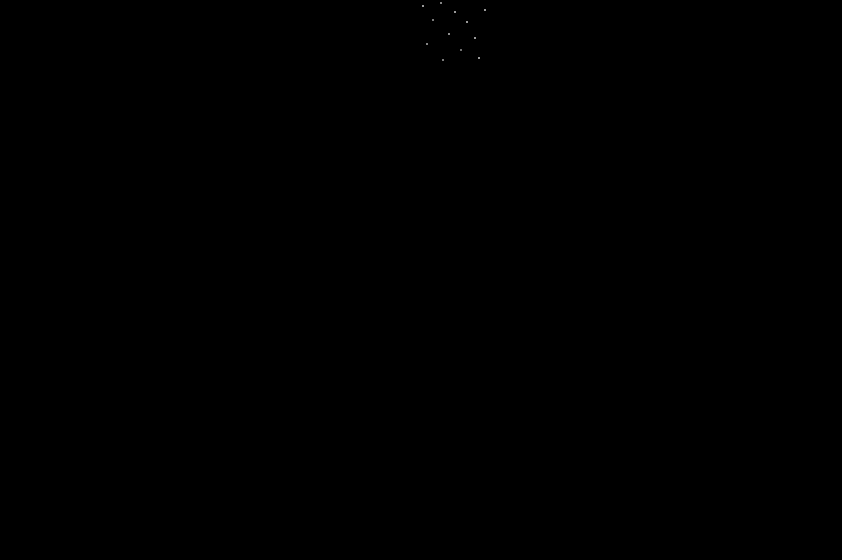  Describe the element at coordinates (422, 66) in the screenshot. I see `filter-chip-basic: Basic` at that location.